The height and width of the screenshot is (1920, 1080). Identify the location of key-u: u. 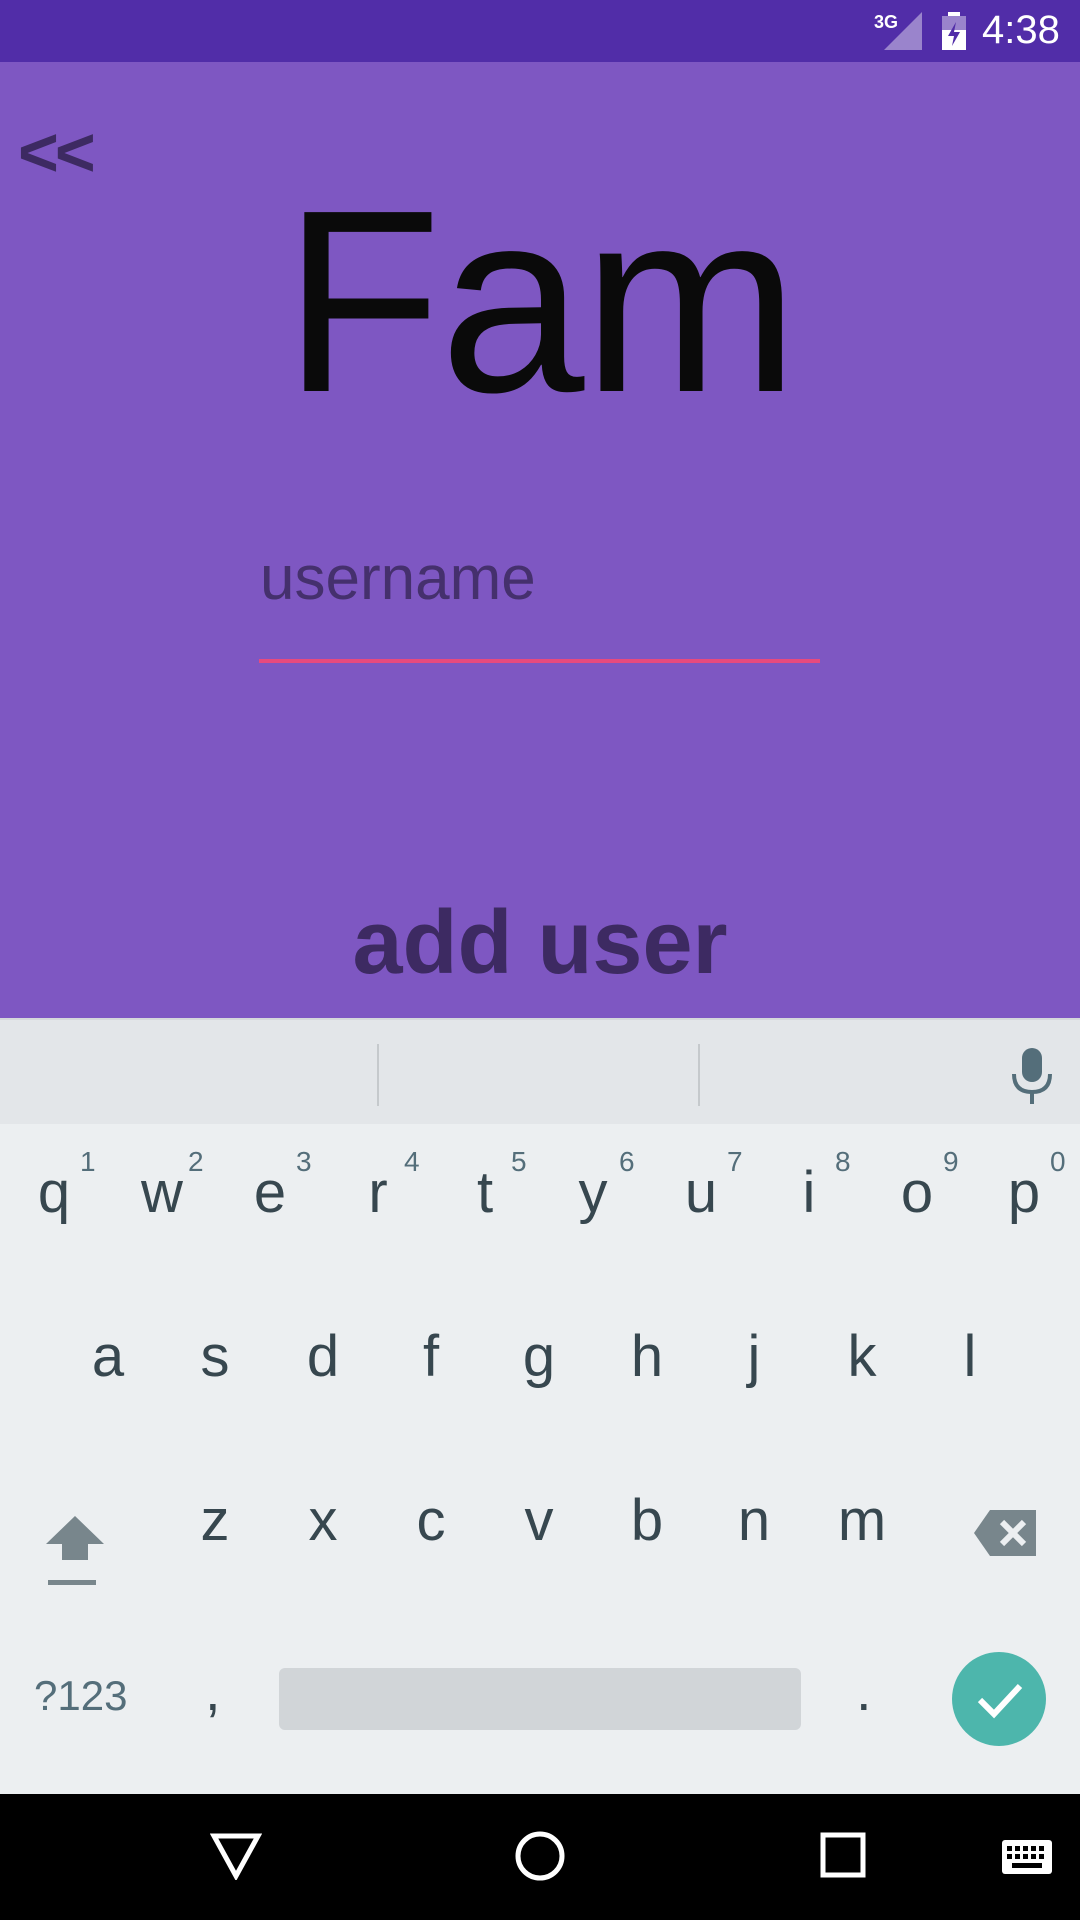
(701, 1193).